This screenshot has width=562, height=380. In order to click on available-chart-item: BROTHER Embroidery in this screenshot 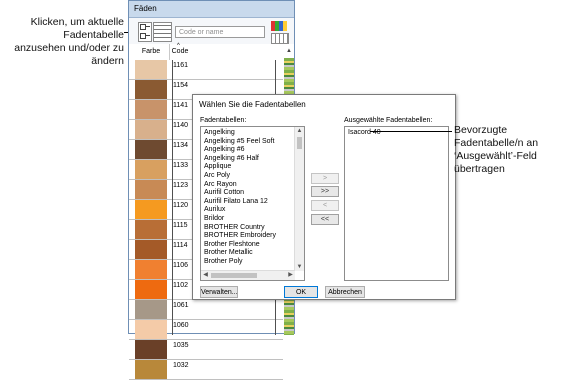, I will do `click(240, 235)`.